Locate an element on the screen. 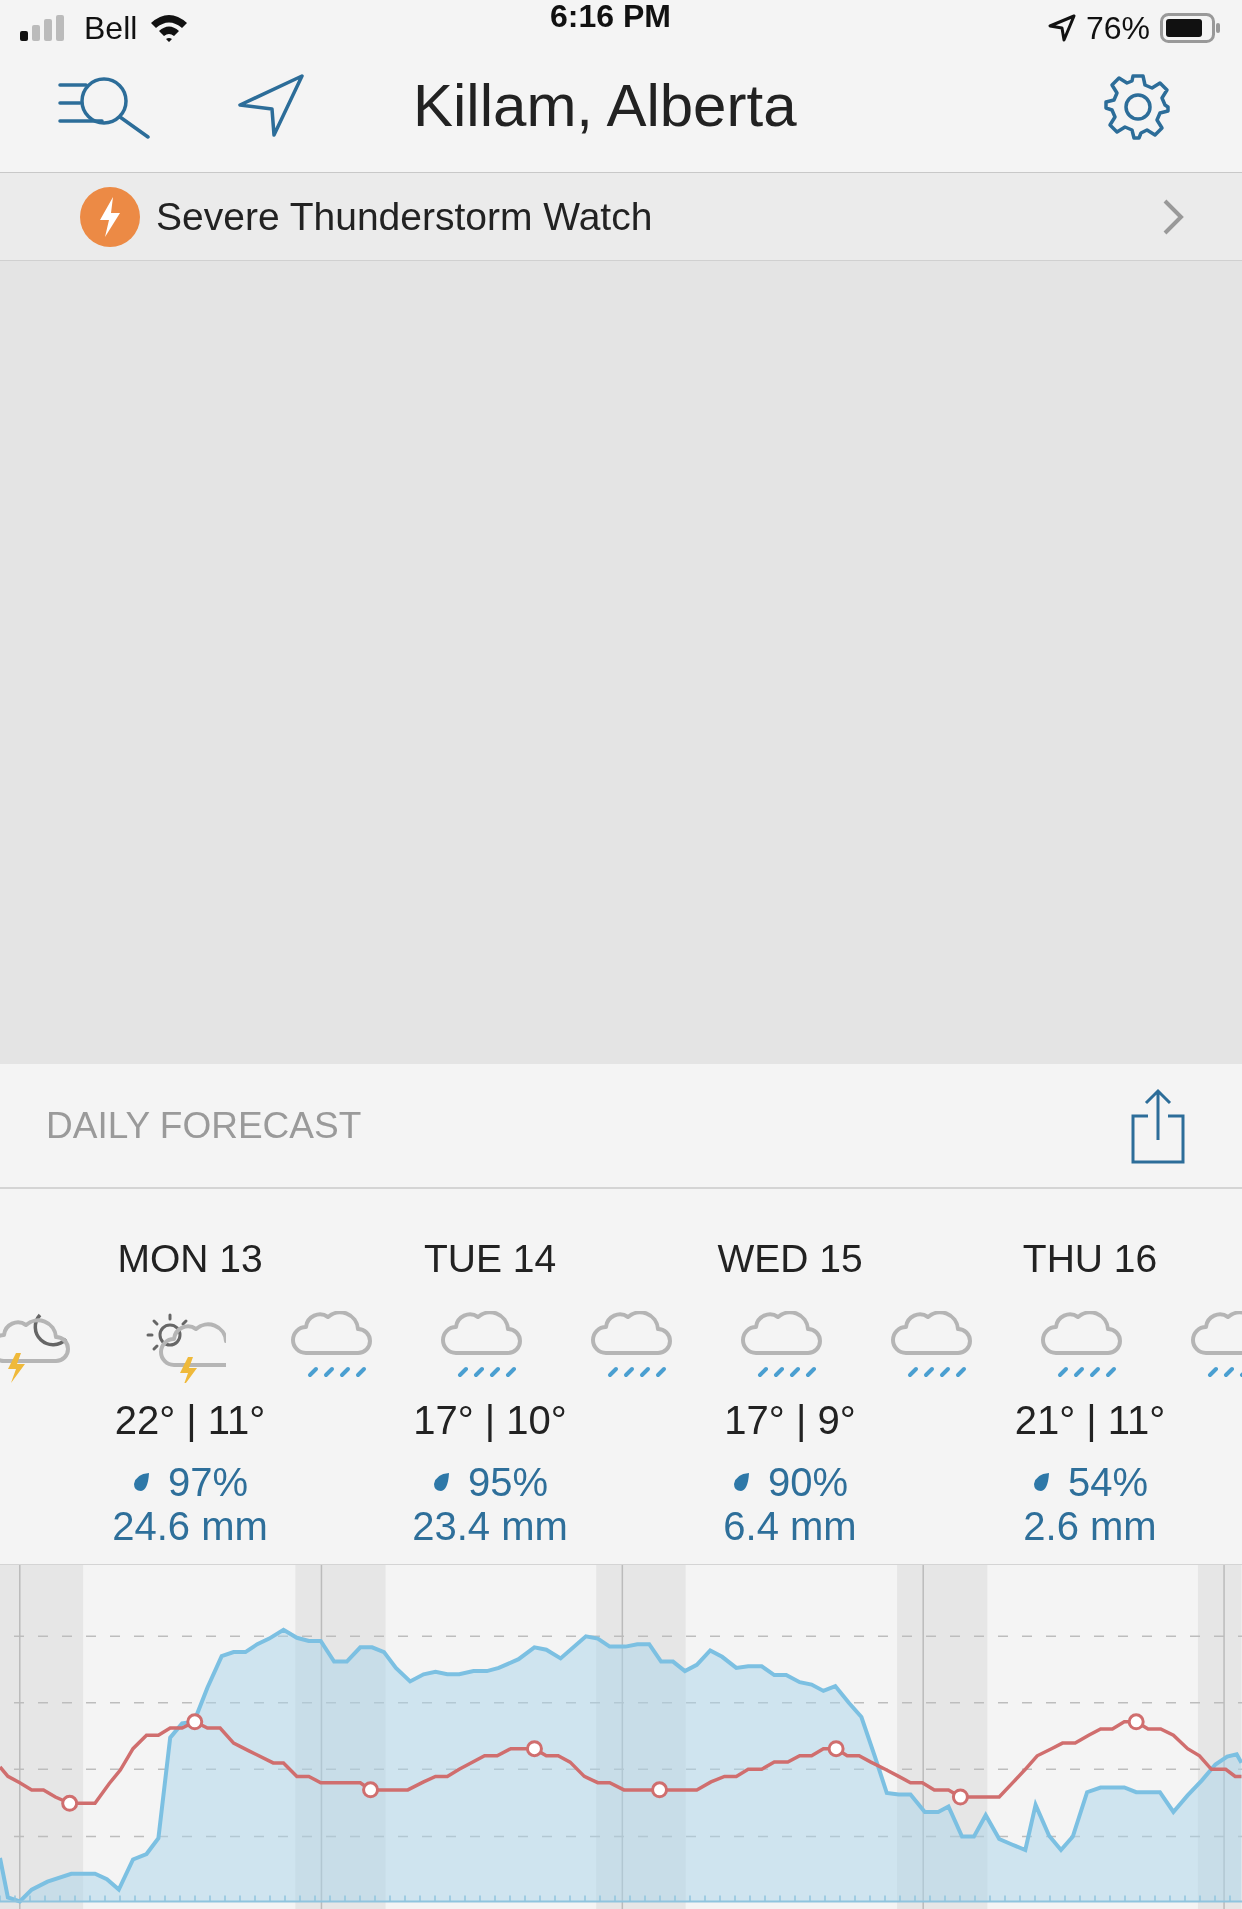  share-icon is located at coordinates (1158, 1125).